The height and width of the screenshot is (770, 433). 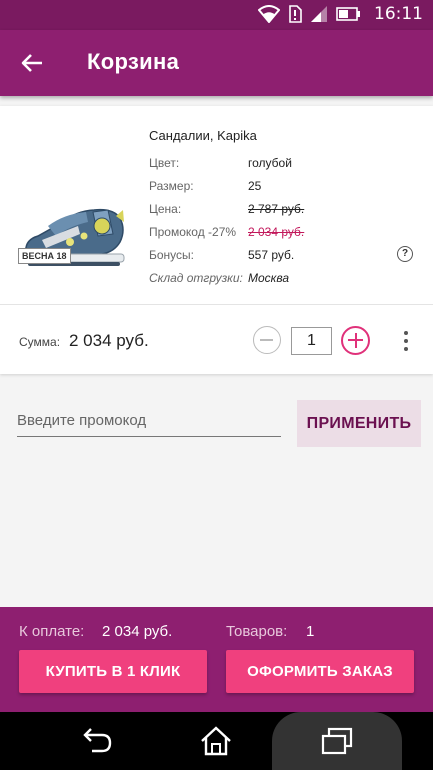 I want to click on sum-value: 2 034 руб., so click(x=109, y=340).